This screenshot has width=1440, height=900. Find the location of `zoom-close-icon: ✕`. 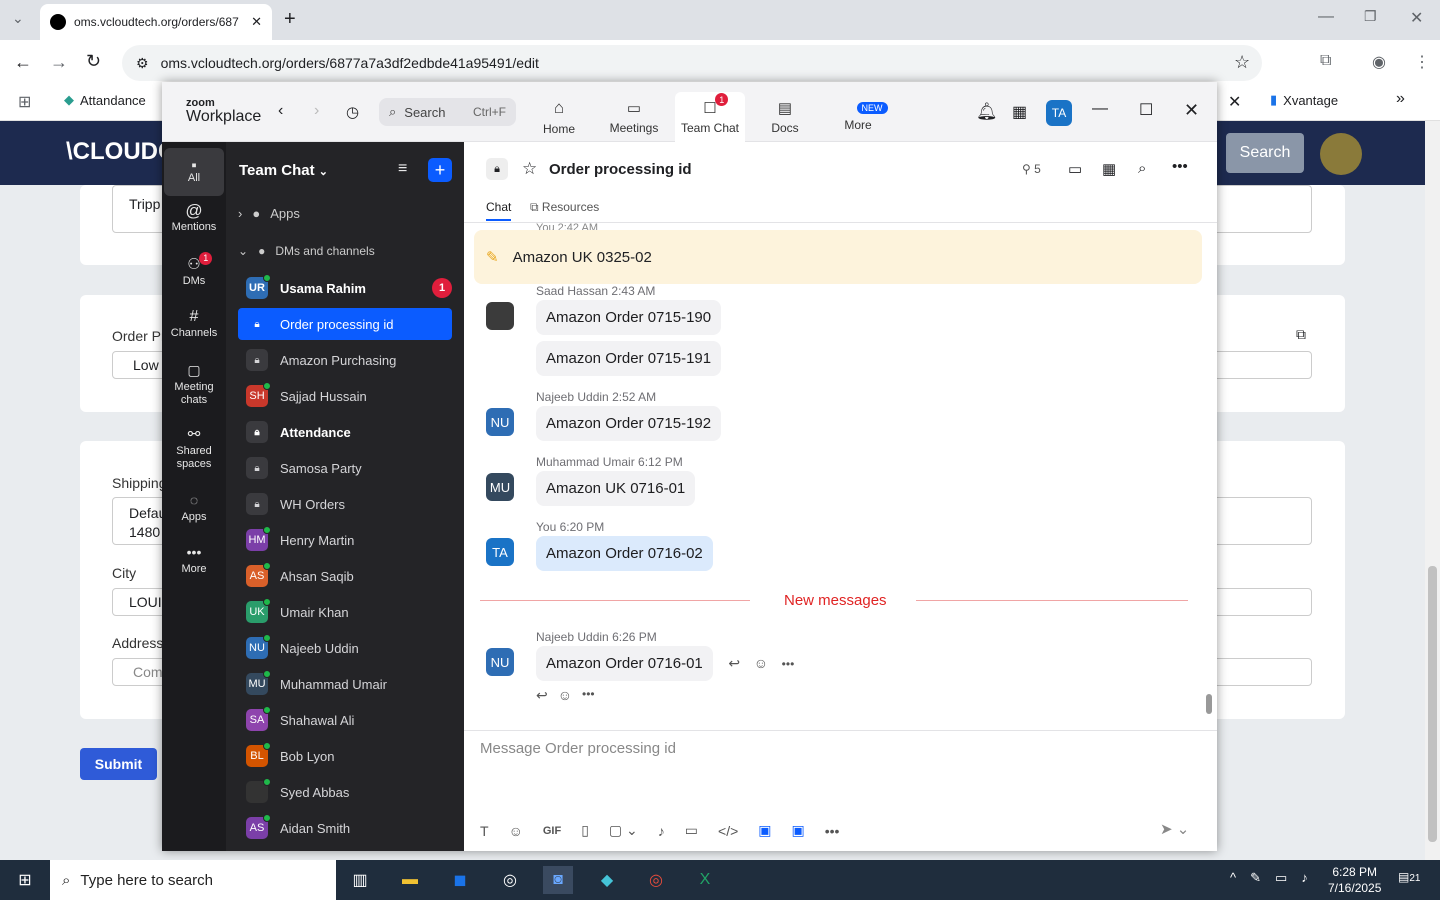

zoom-close-icon: ✕ is located at coordinates (1191, 110).